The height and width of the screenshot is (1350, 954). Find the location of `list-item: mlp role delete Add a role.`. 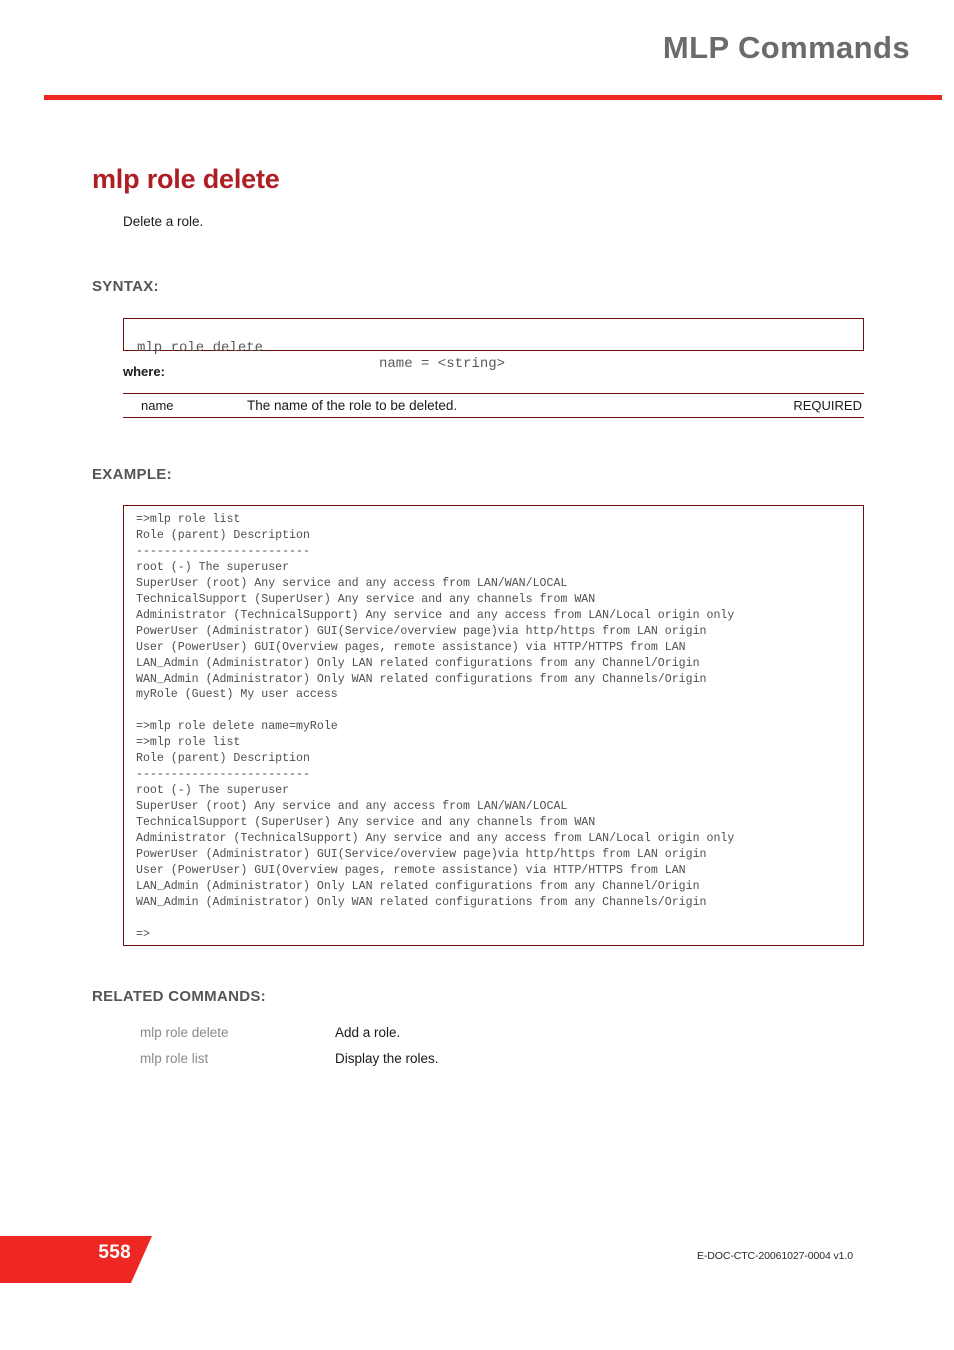

list-item: mlp role delete Add a role. is located at coordinates (440, 1038).